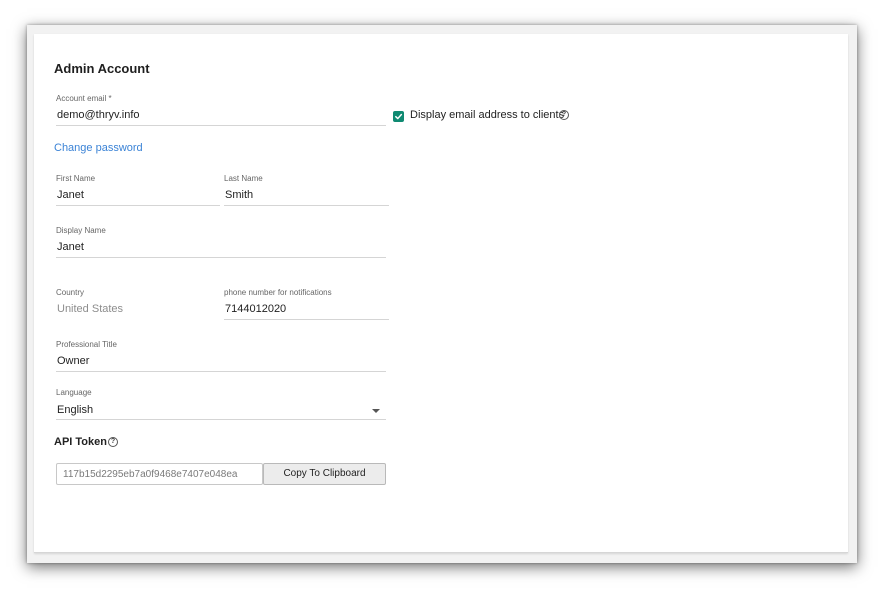 Image resolution: width=884 pixels, height=593 pixels. Describe the element at coordinates (75, 410) in the screenshot. I see `language-select: English` at that location.